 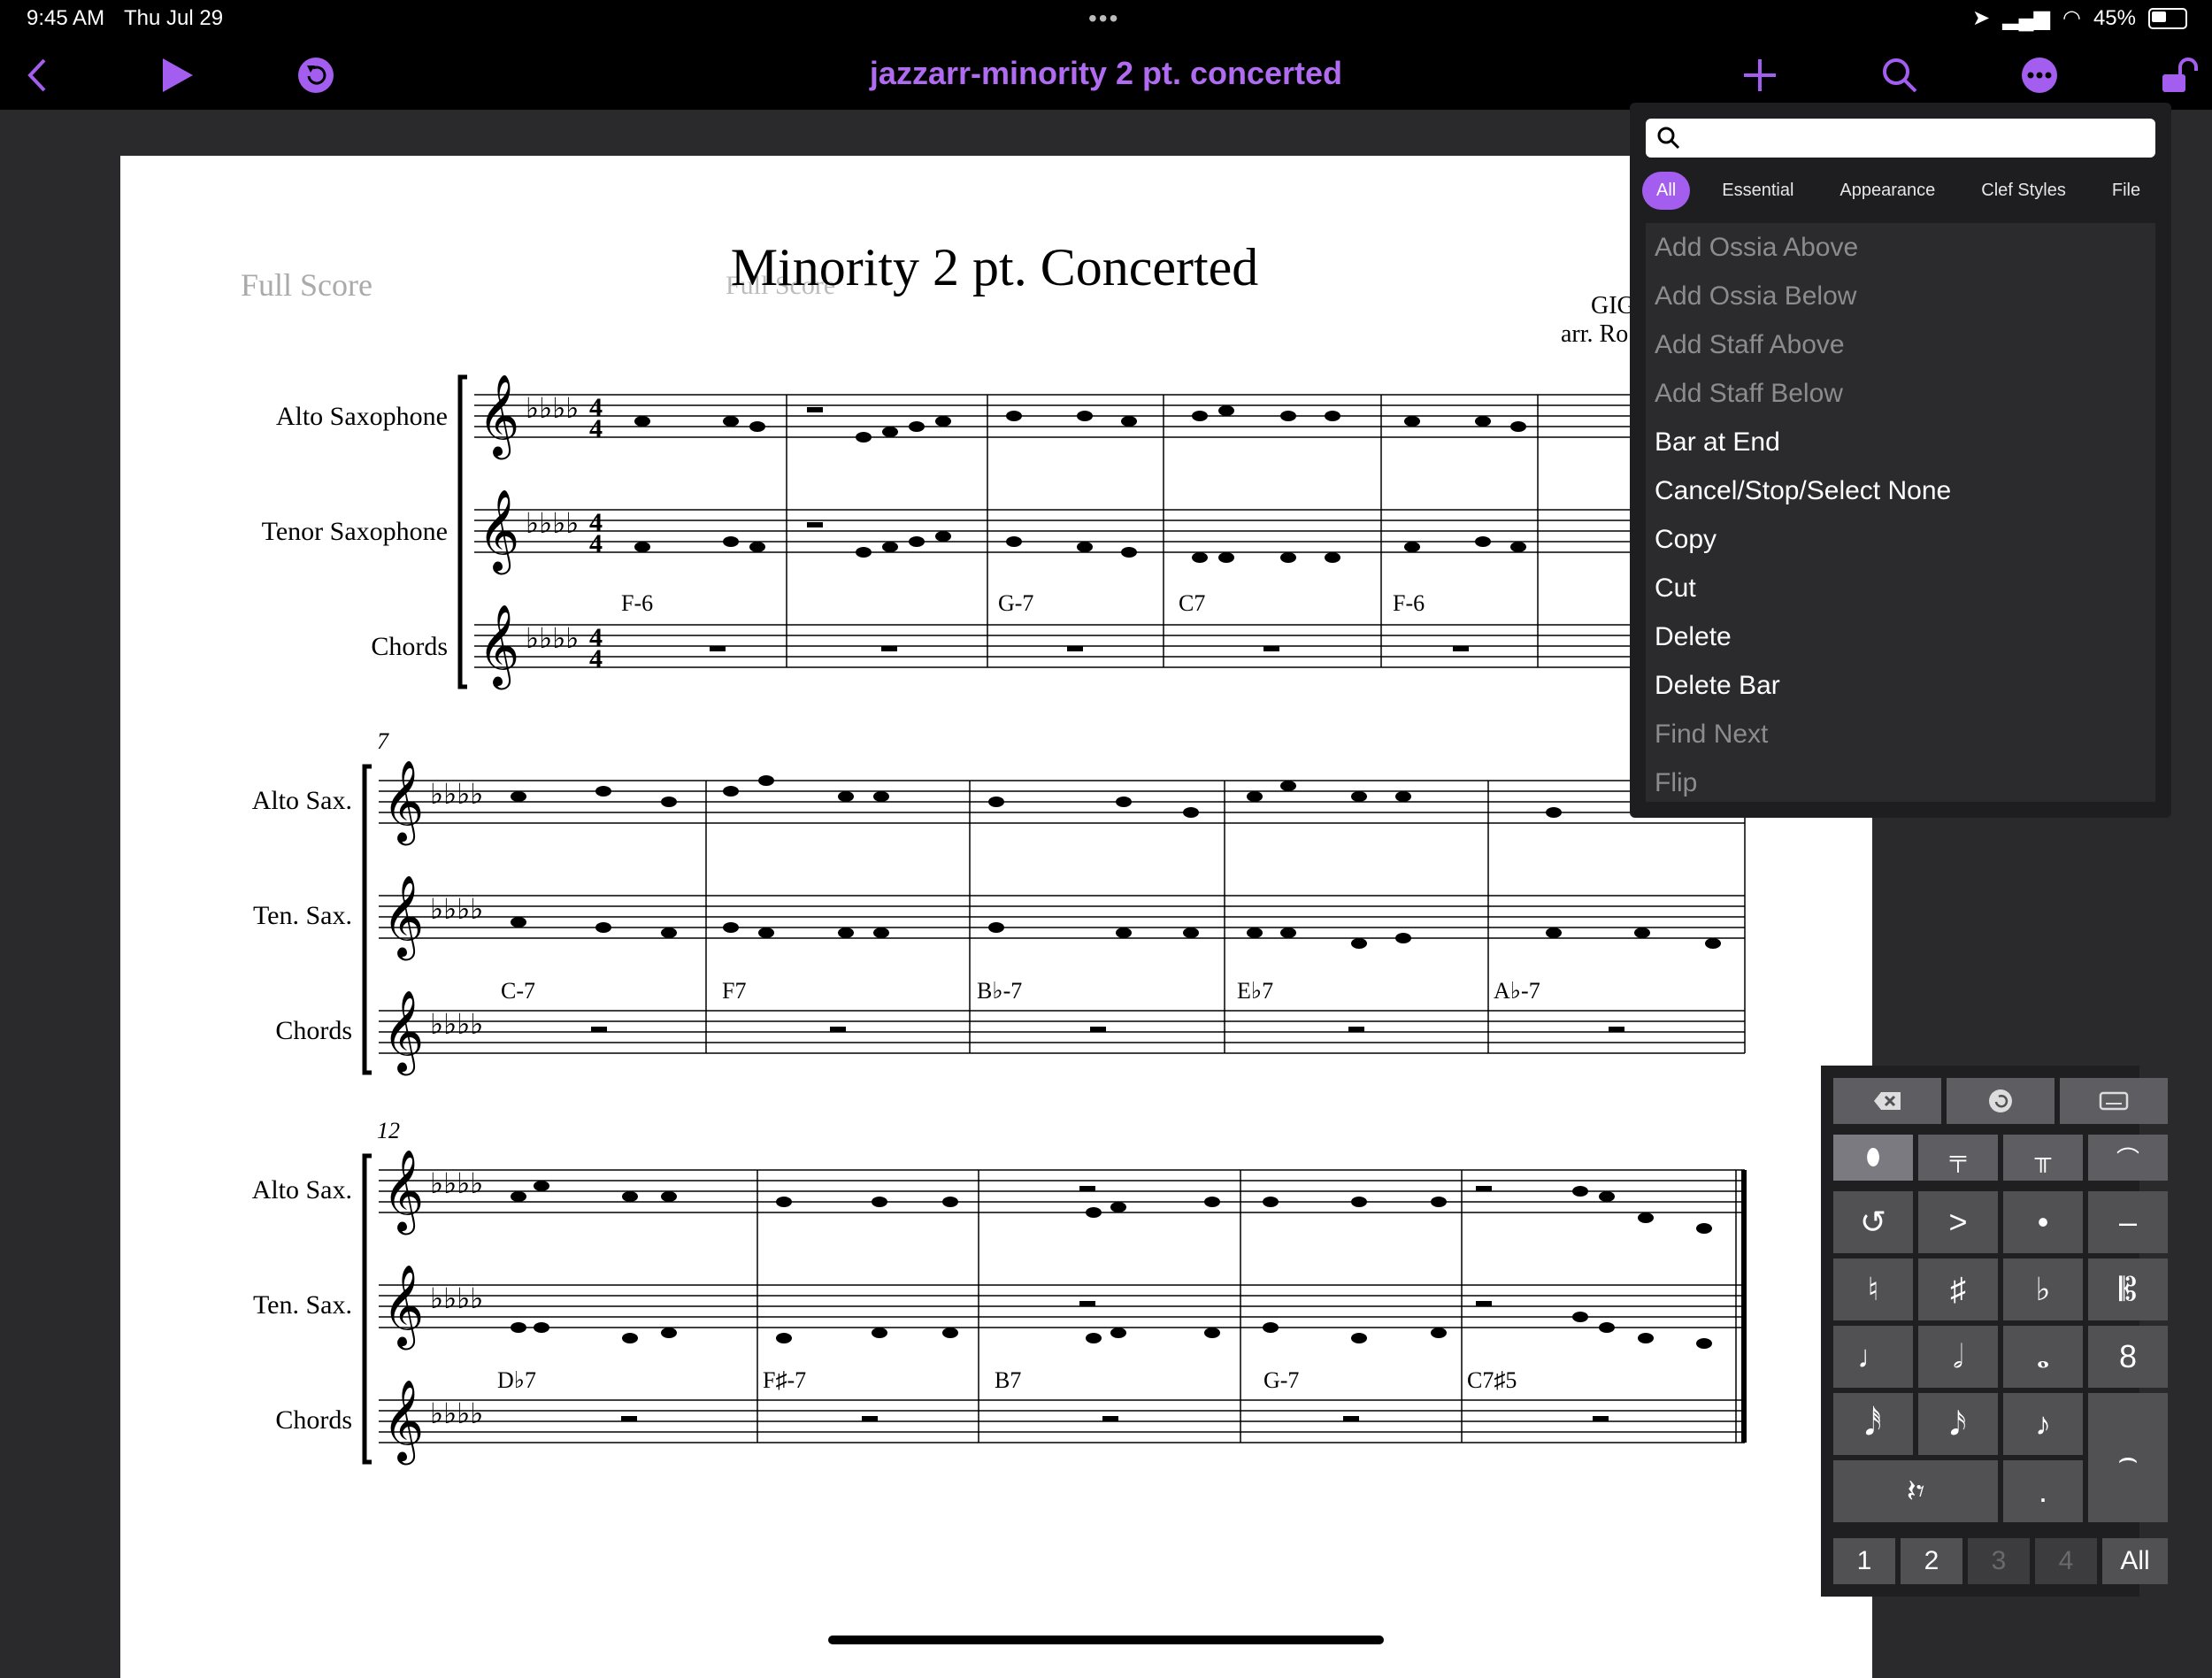 I want to click on menu-item-flip: Flip, so click(x=1901, y=782).